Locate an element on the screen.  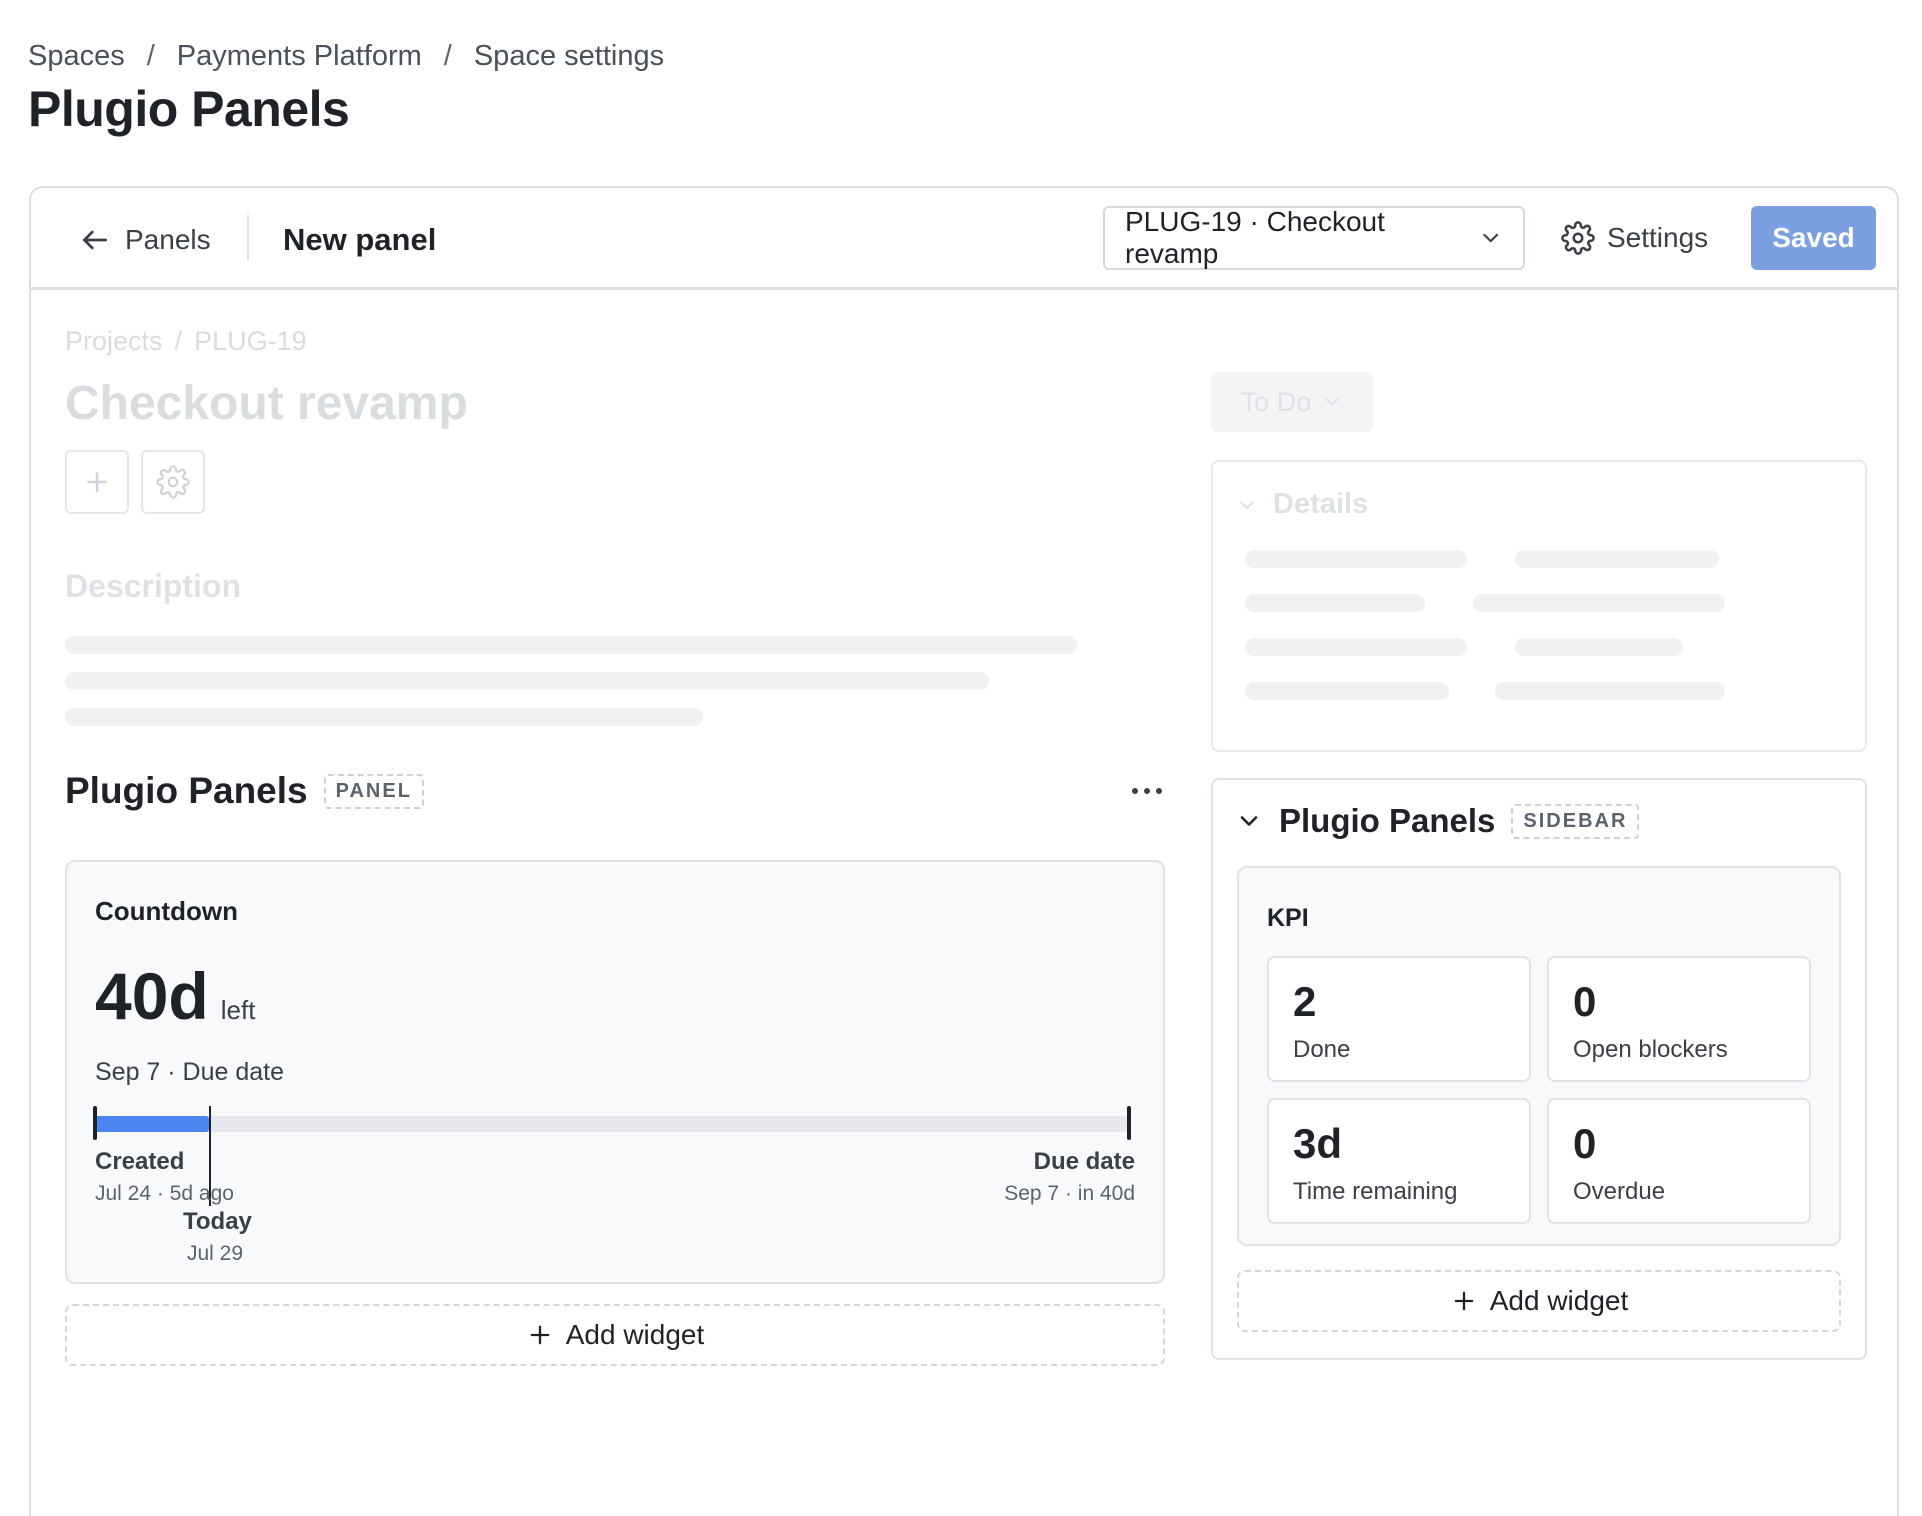
issue-crumb-projects: Projects is located at coordinates (114, 341).